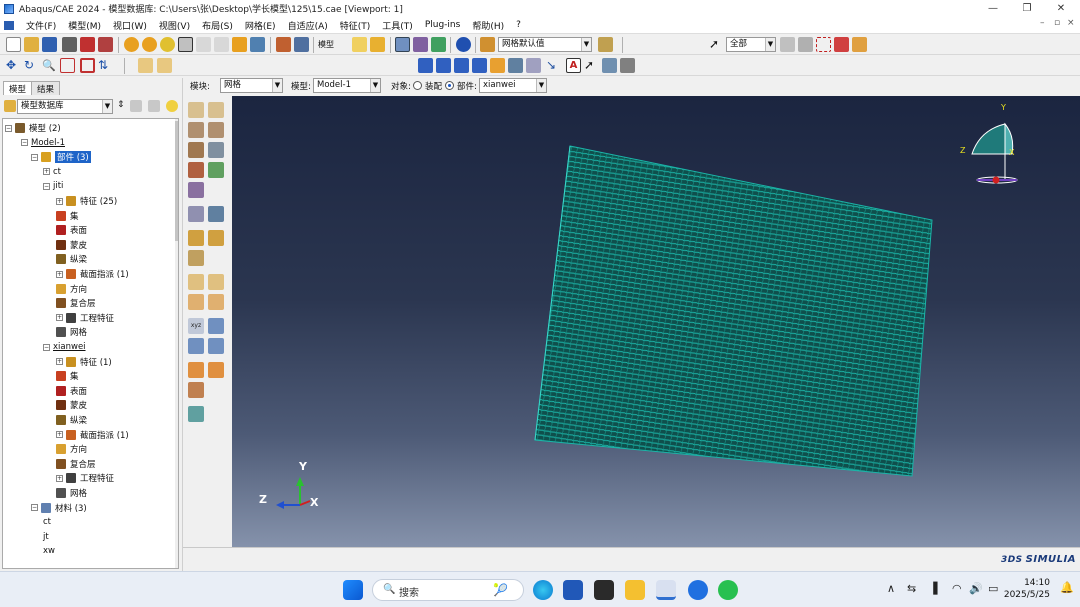 The width and height of the screenshot is (1080, 607). Describe the element at coordinates (84, 362) in the screenshot. I see `tree-node: + 特征 (1)` at that location.